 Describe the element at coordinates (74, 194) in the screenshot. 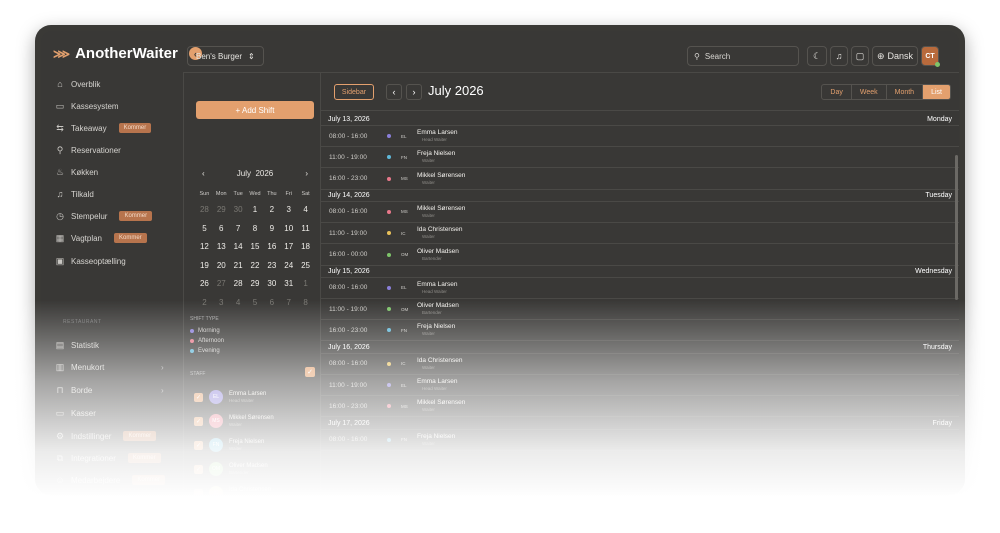

I see `sidebar-item-bell: ♫ Tilkald` at that location.